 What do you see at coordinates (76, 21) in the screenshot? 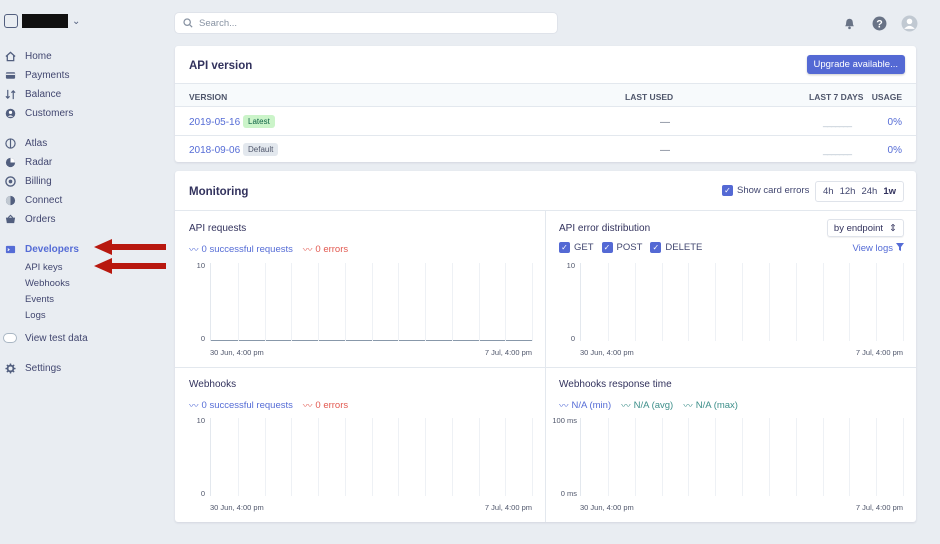
I see `chevron-down-icon: ⌄` at bounding box center [76, 21].